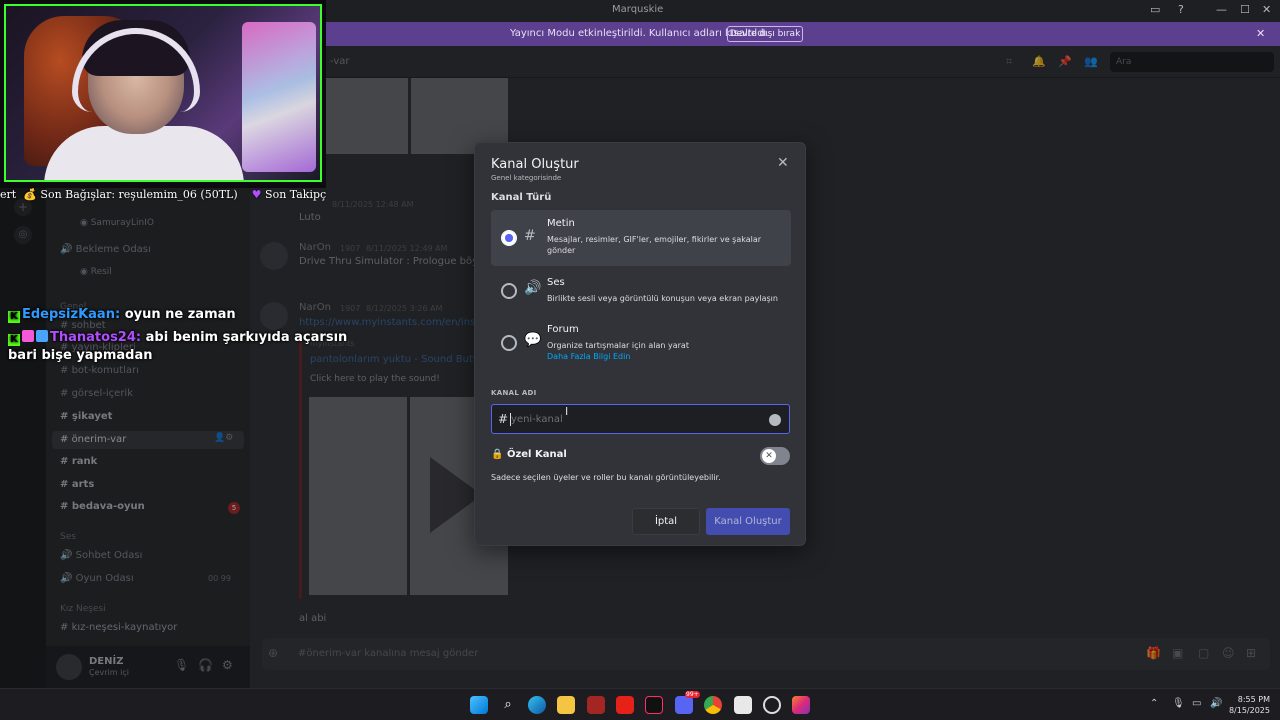  I want to click on edge-icon, so click(537, 705).